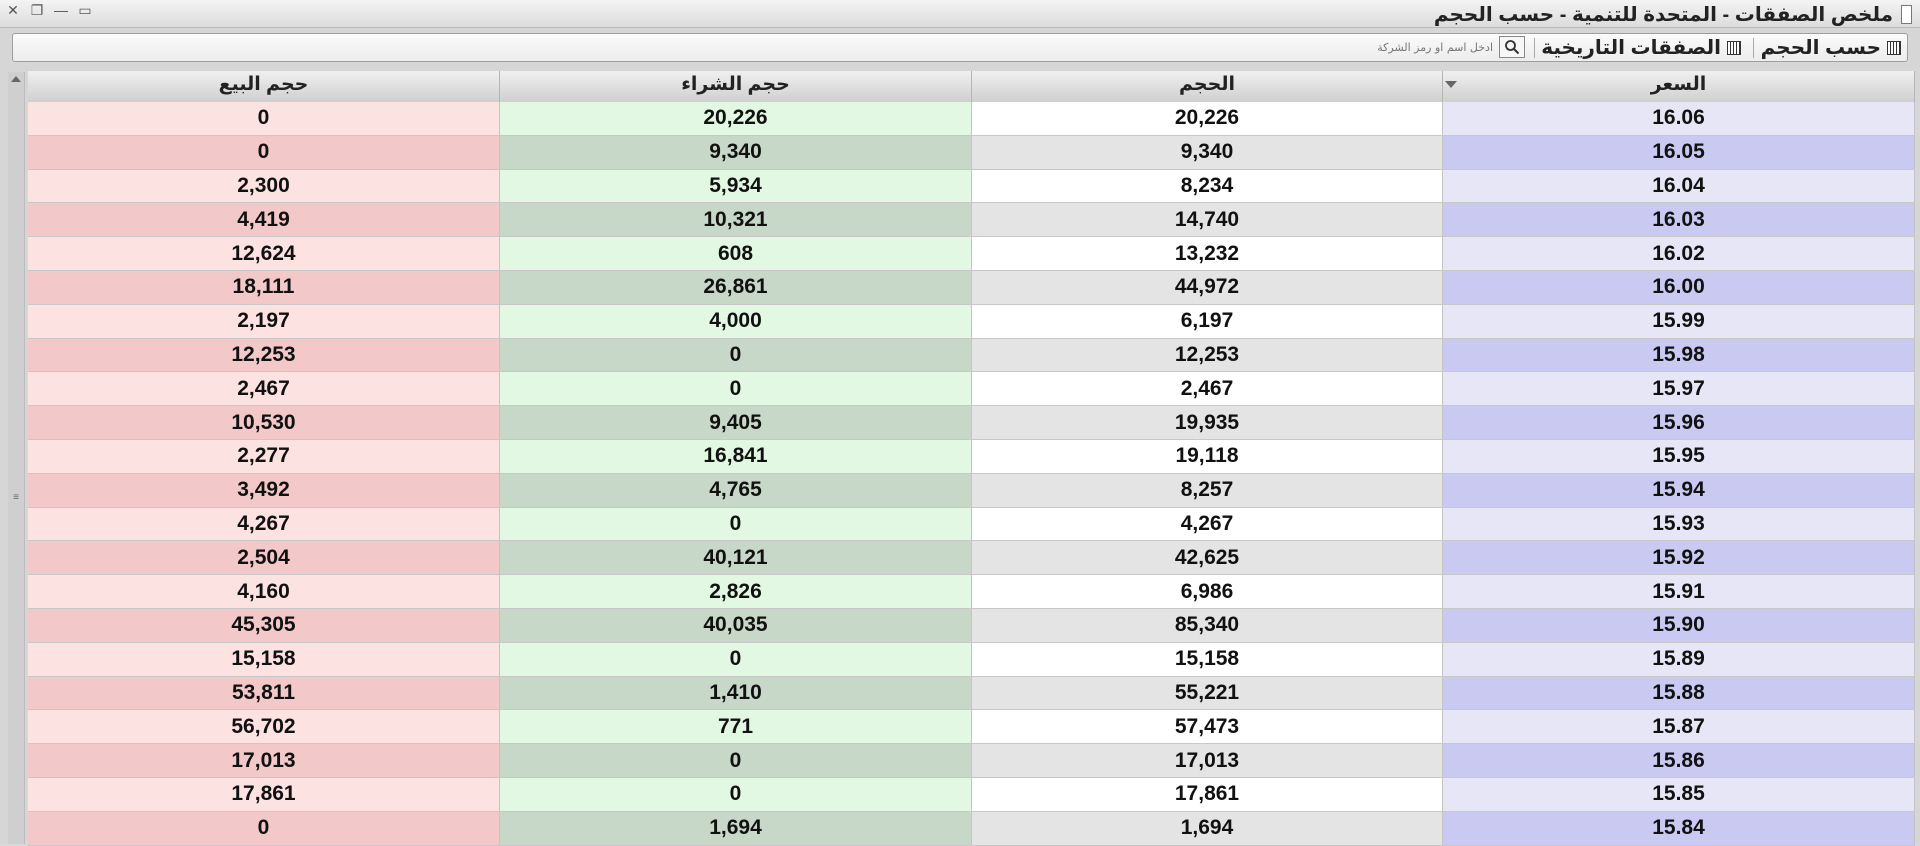 This screenshot has height=846, width=1920. I want to click on buy-volume-cell: 4,000, so click(736, 321).